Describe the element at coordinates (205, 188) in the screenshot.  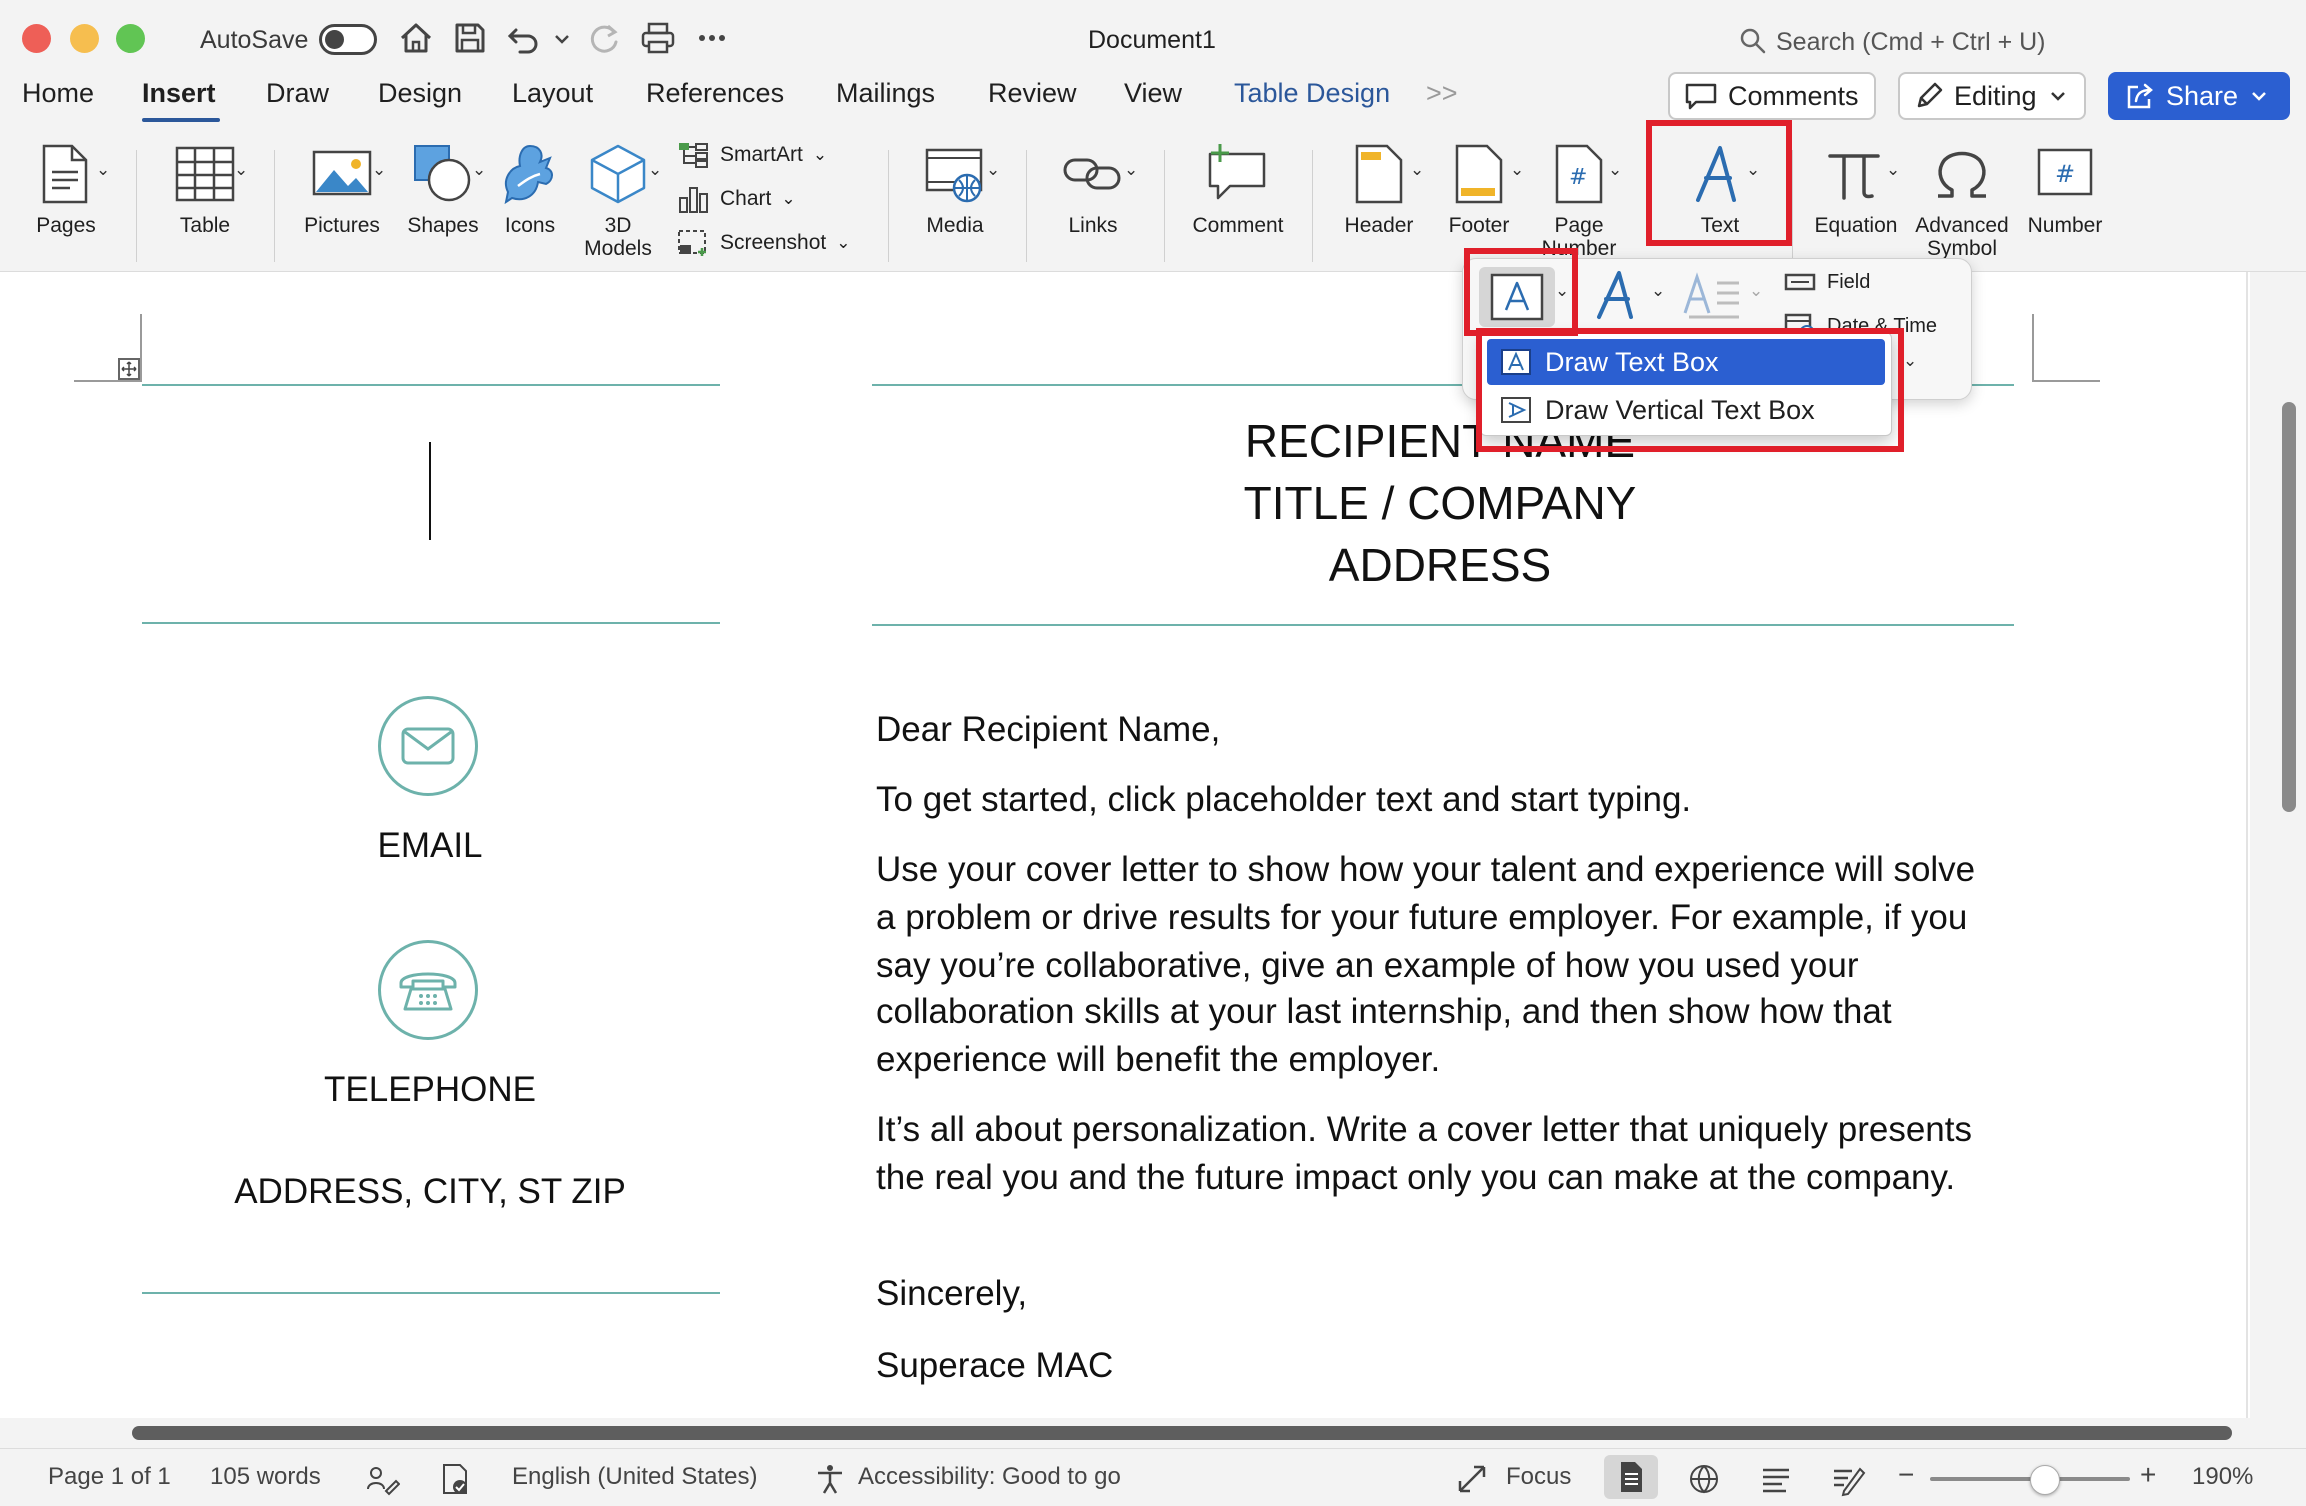
I see `table-button: Table` at that location.